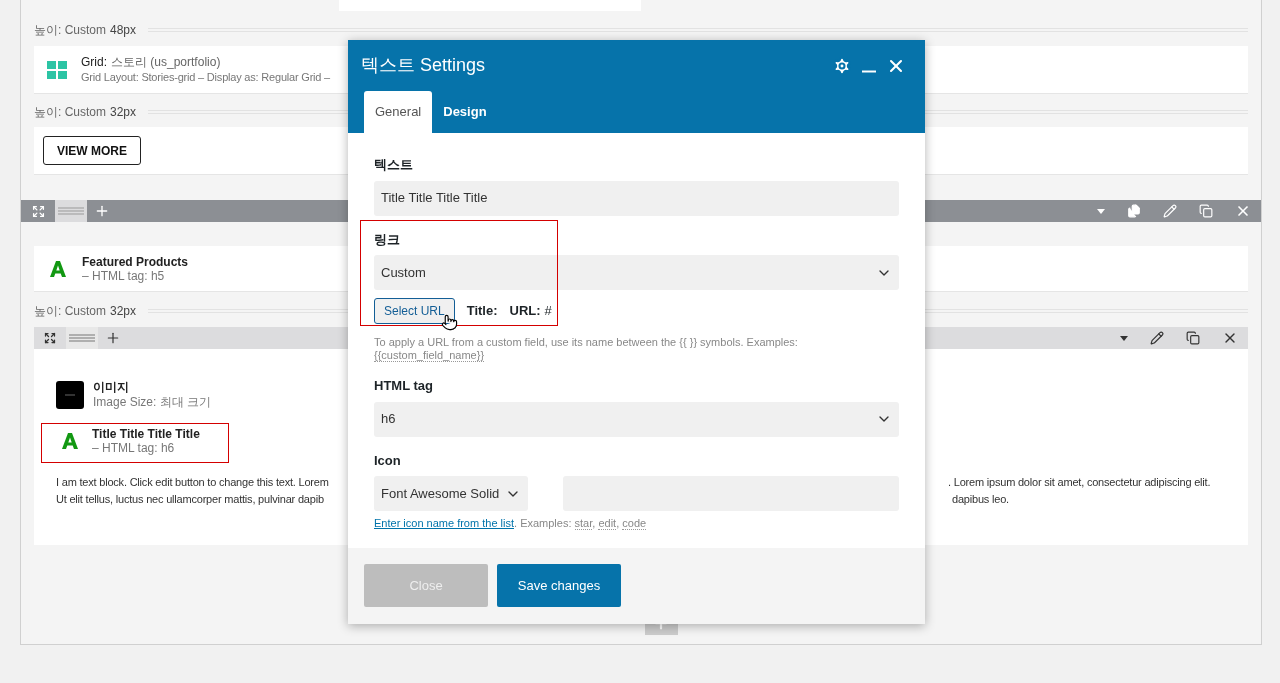 This screenshot has height=683, width=1280. What do you see at coordinates (152, 402) in the screenshot?
I see `element-subtitle: Image Size: 최대 크기` at bounding box center [152, 402].